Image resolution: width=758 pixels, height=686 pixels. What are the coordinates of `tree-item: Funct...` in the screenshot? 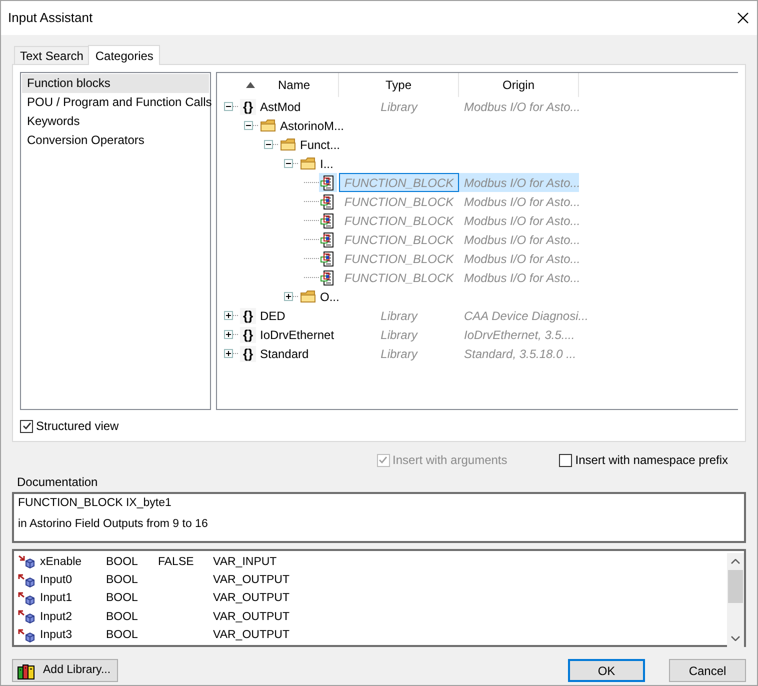 It's located at (320, 145).